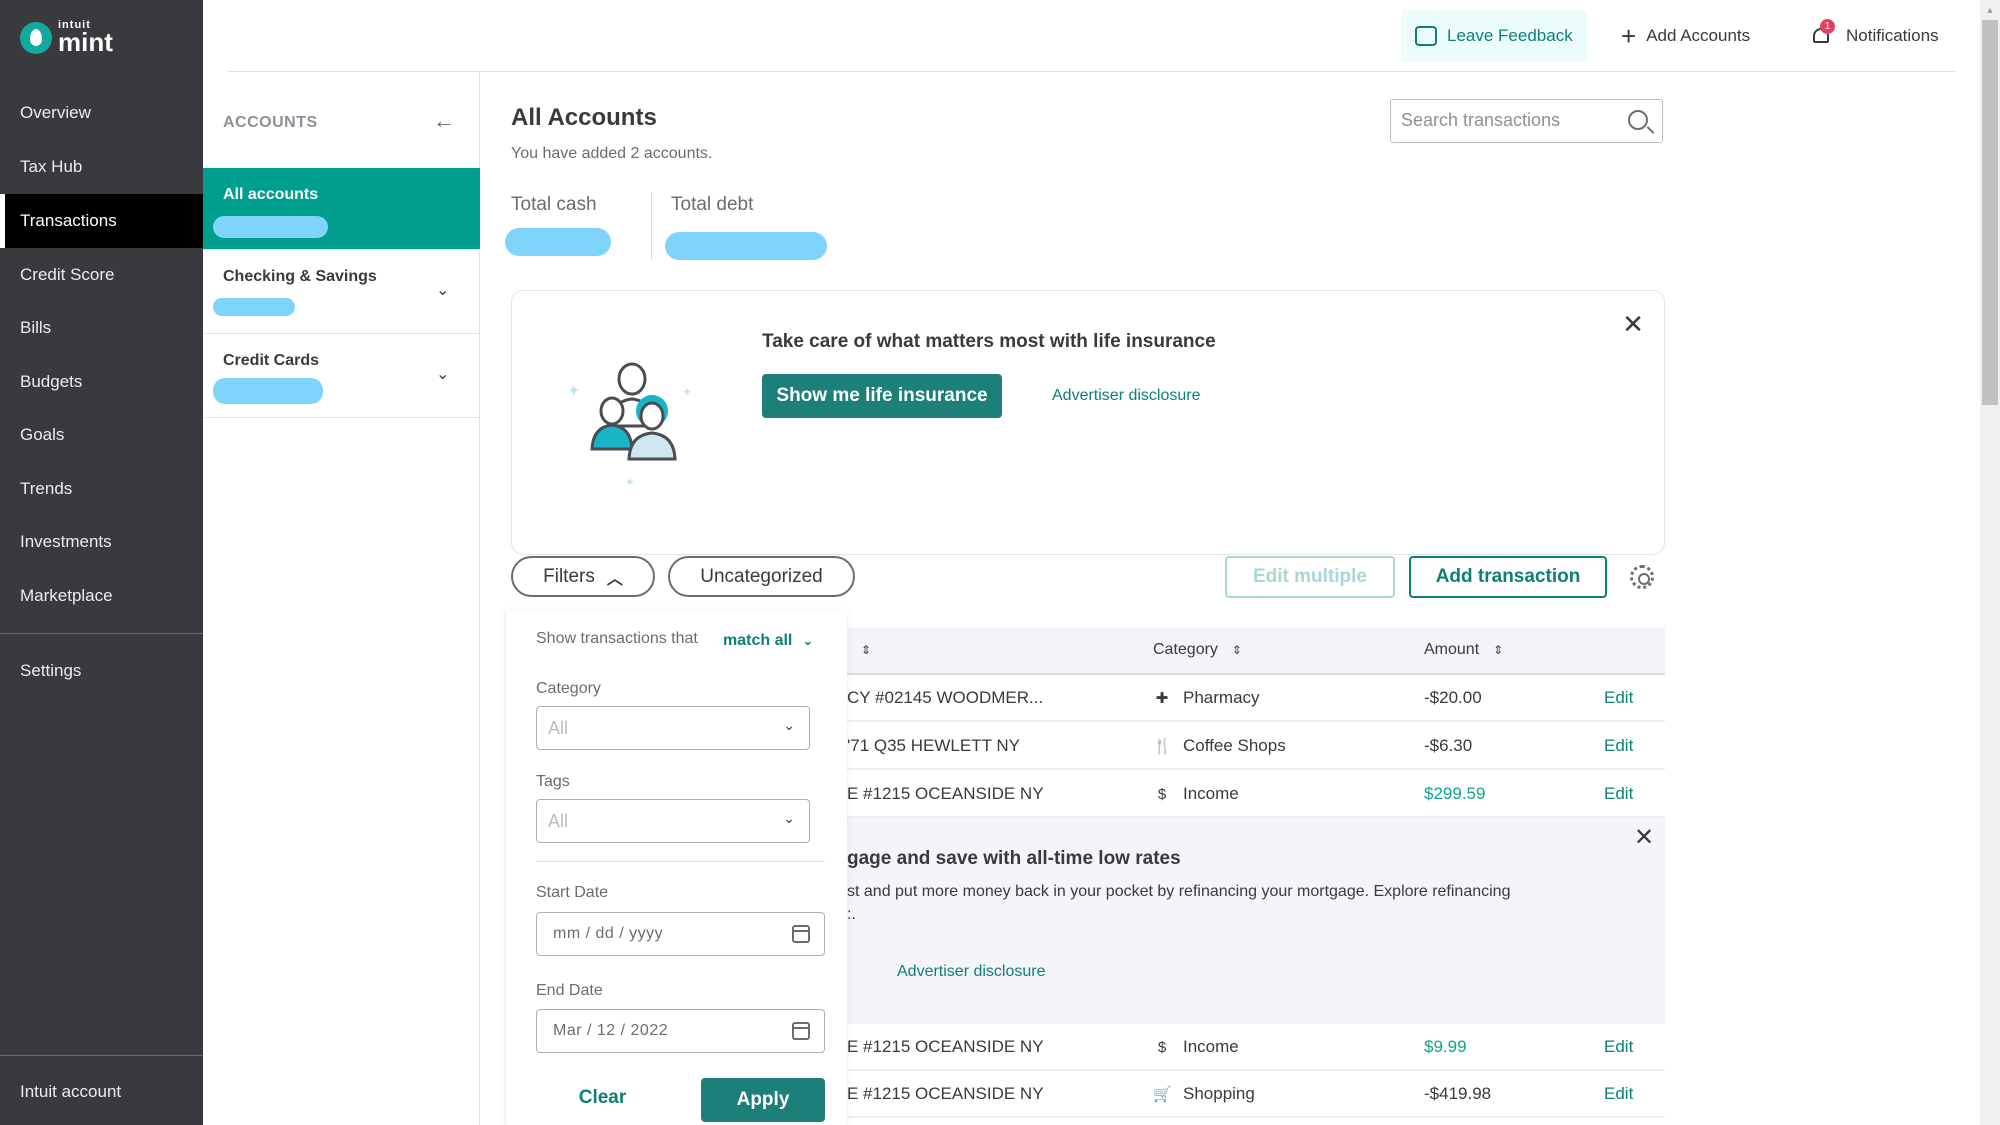 The image size is (2000, 1125). What do you see at coordinates (1452, 649) in the screenshot?
I see `amount-header-label: Amount` at bounding box center [1452, 649].